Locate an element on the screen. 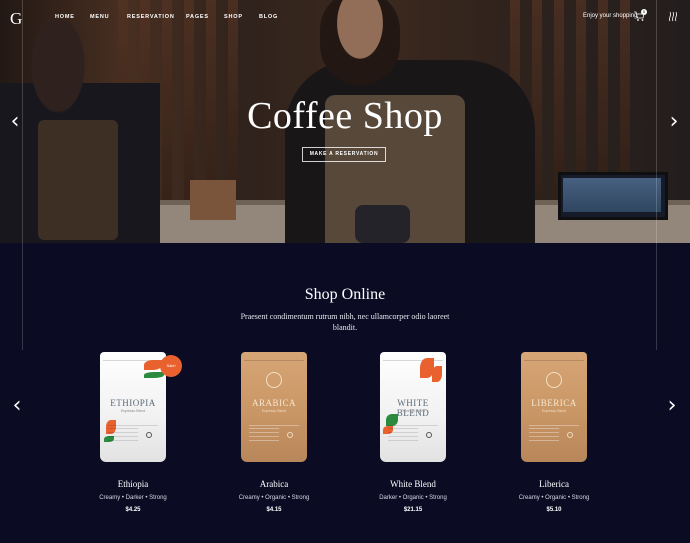 This screenshot has height=543, width=690. bag-title: WHITE BLEND is located at coordinates (413, 408).